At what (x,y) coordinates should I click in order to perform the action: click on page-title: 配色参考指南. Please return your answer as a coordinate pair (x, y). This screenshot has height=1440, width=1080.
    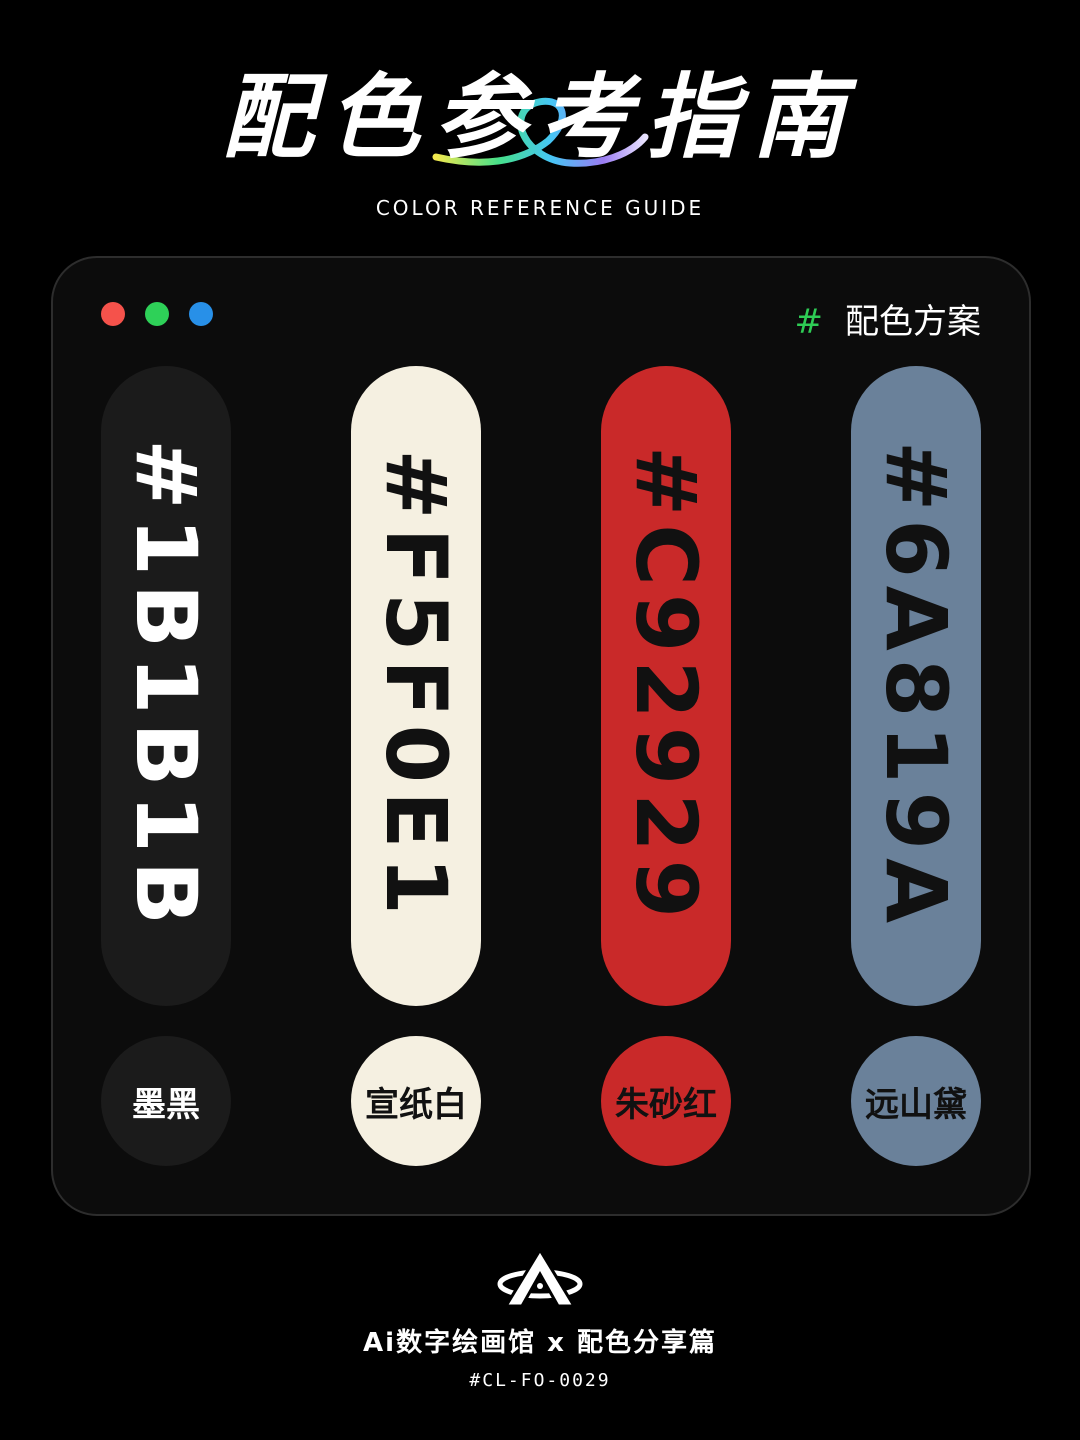
    Looking at the image, I should click on (539, 117).